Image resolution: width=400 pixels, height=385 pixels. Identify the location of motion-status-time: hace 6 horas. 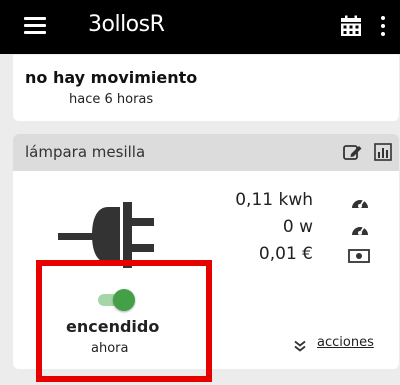
(111, 99).